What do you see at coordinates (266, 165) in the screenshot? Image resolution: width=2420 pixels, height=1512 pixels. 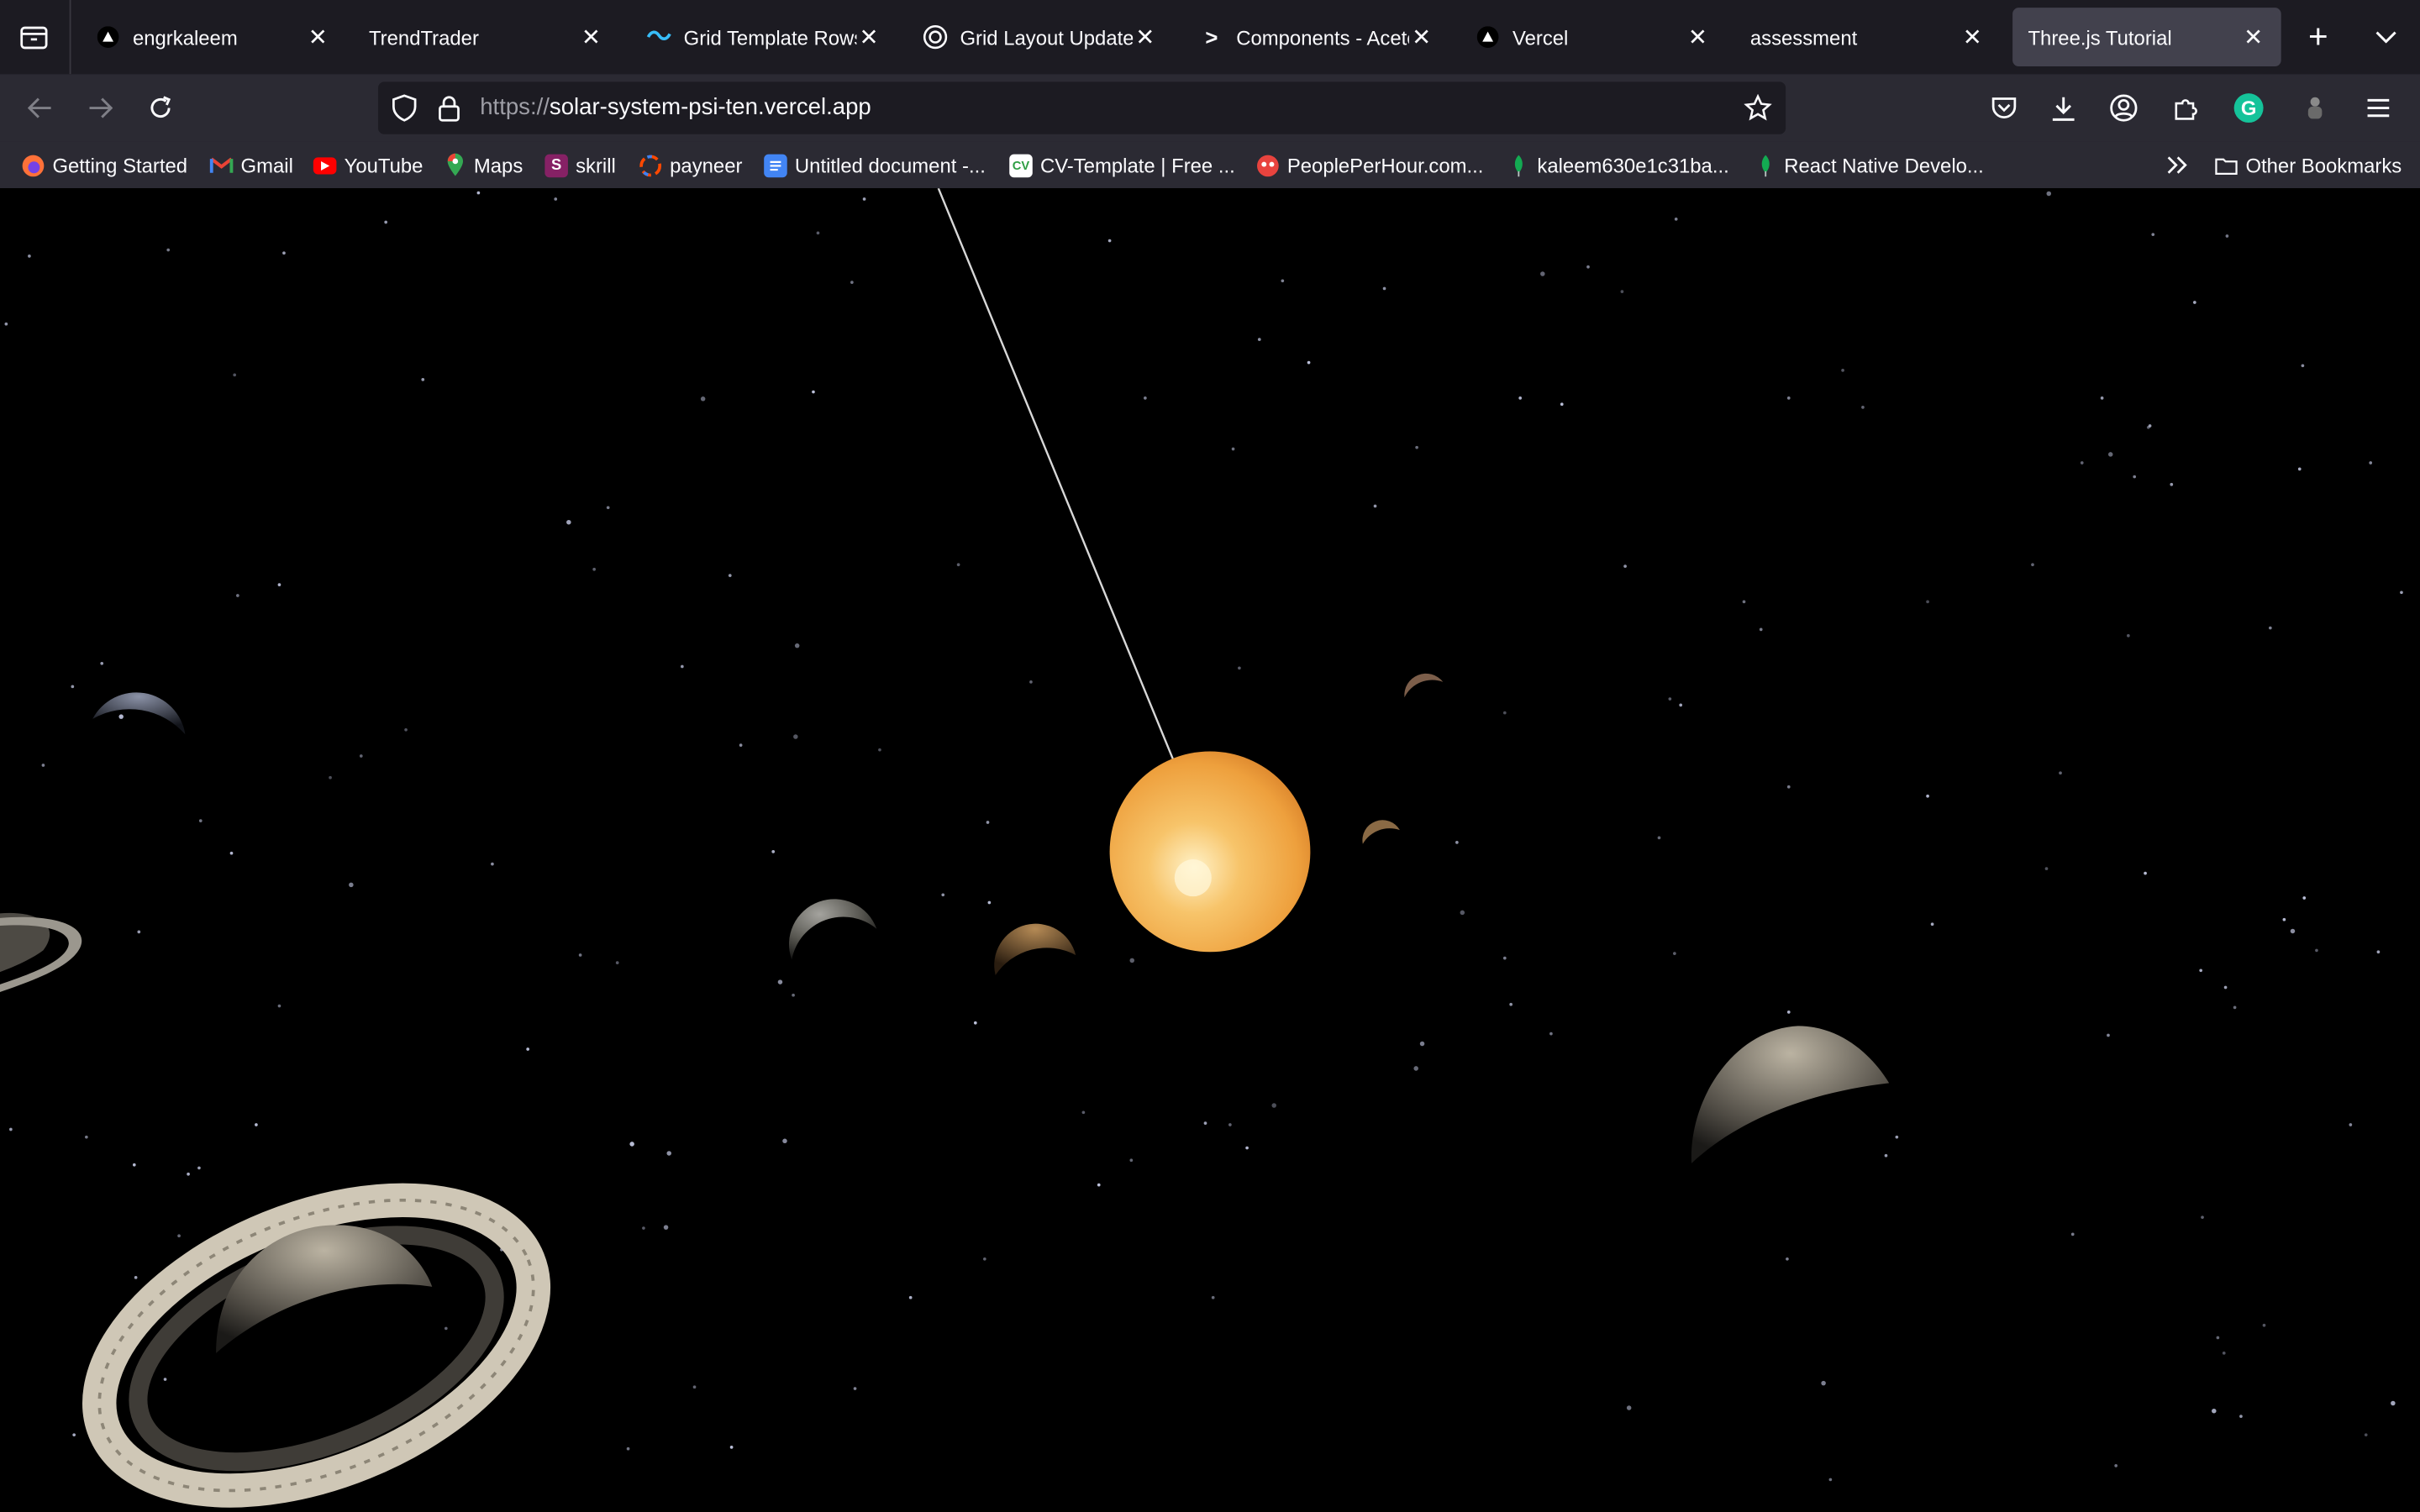 I see `bookmark-label: Gmail` at bounding box center [266, 165].